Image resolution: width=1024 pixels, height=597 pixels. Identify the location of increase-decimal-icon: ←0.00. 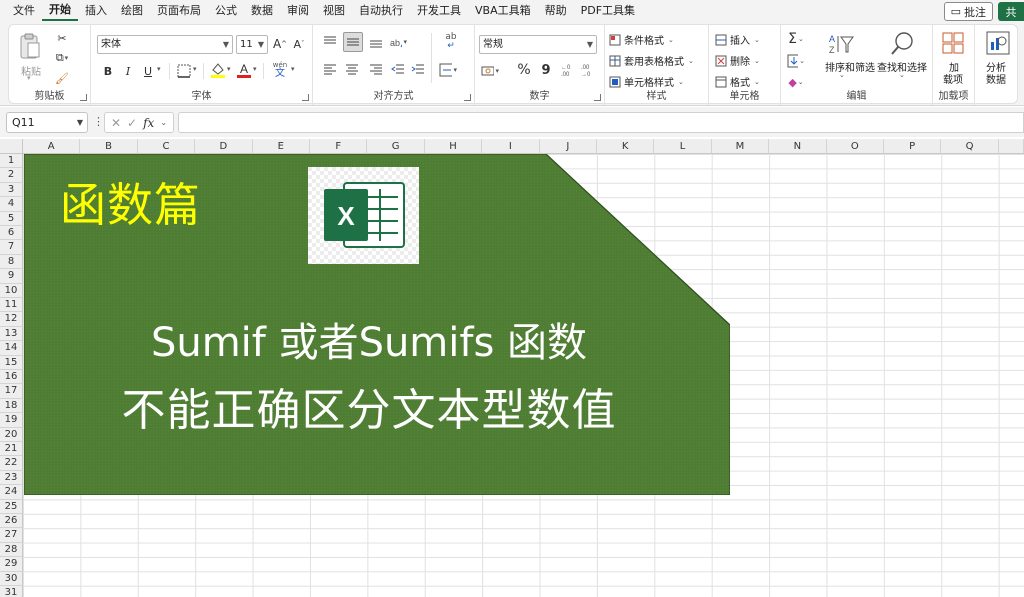
(568, 70).